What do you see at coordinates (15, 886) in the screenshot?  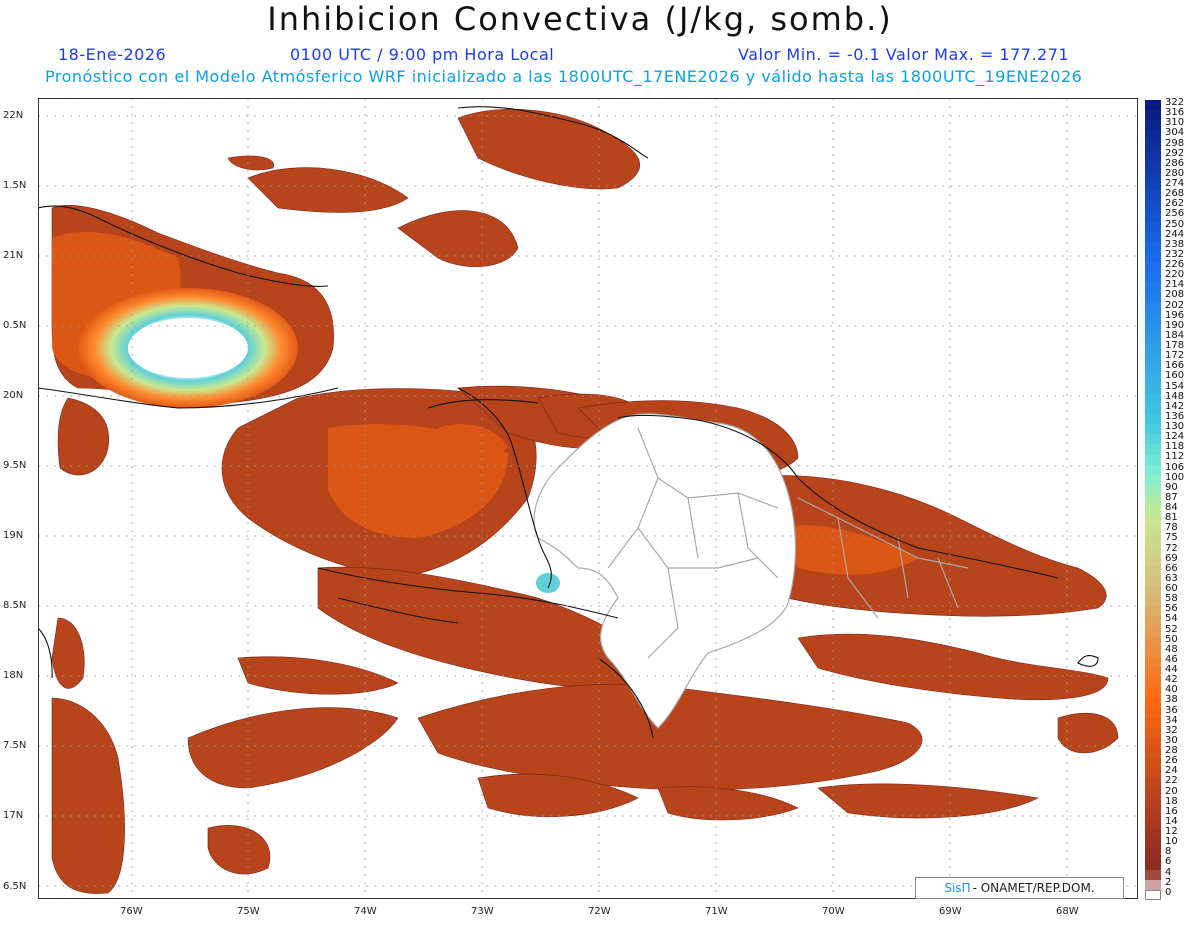 I see `lat-label: 6.5N` at bounding box center [15, 886].